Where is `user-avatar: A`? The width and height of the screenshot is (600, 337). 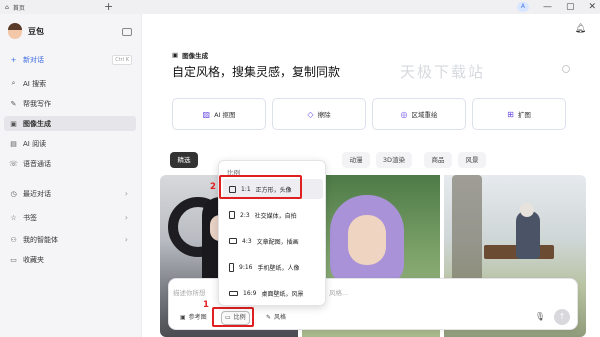 user-avatar: A is located at coordinates (522, 7).